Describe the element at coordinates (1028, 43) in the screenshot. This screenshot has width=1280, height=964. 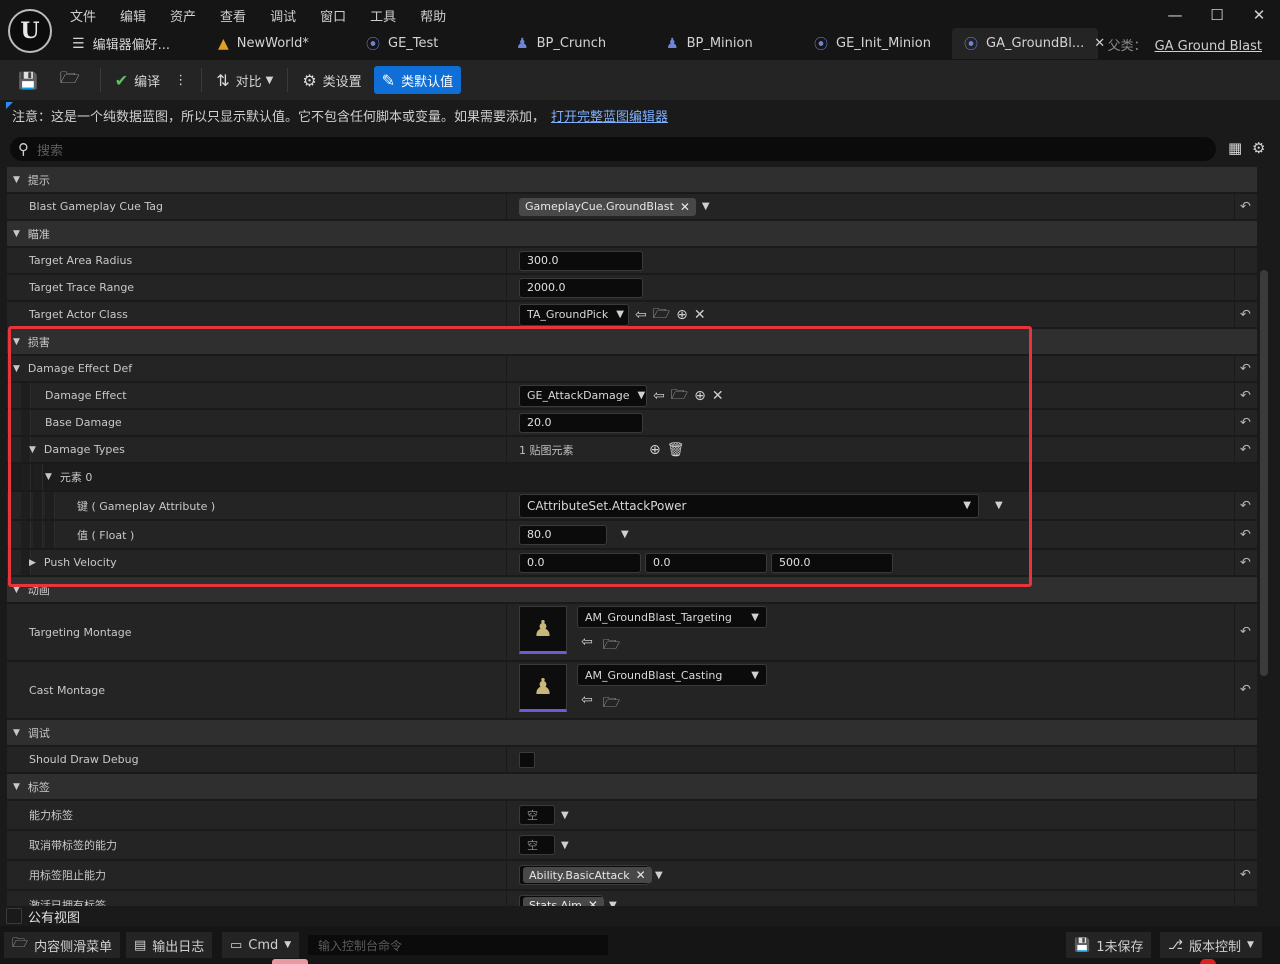
I see `tab-ga-groundblast: ⦿ GA_GroundBl... ✕` at that location.